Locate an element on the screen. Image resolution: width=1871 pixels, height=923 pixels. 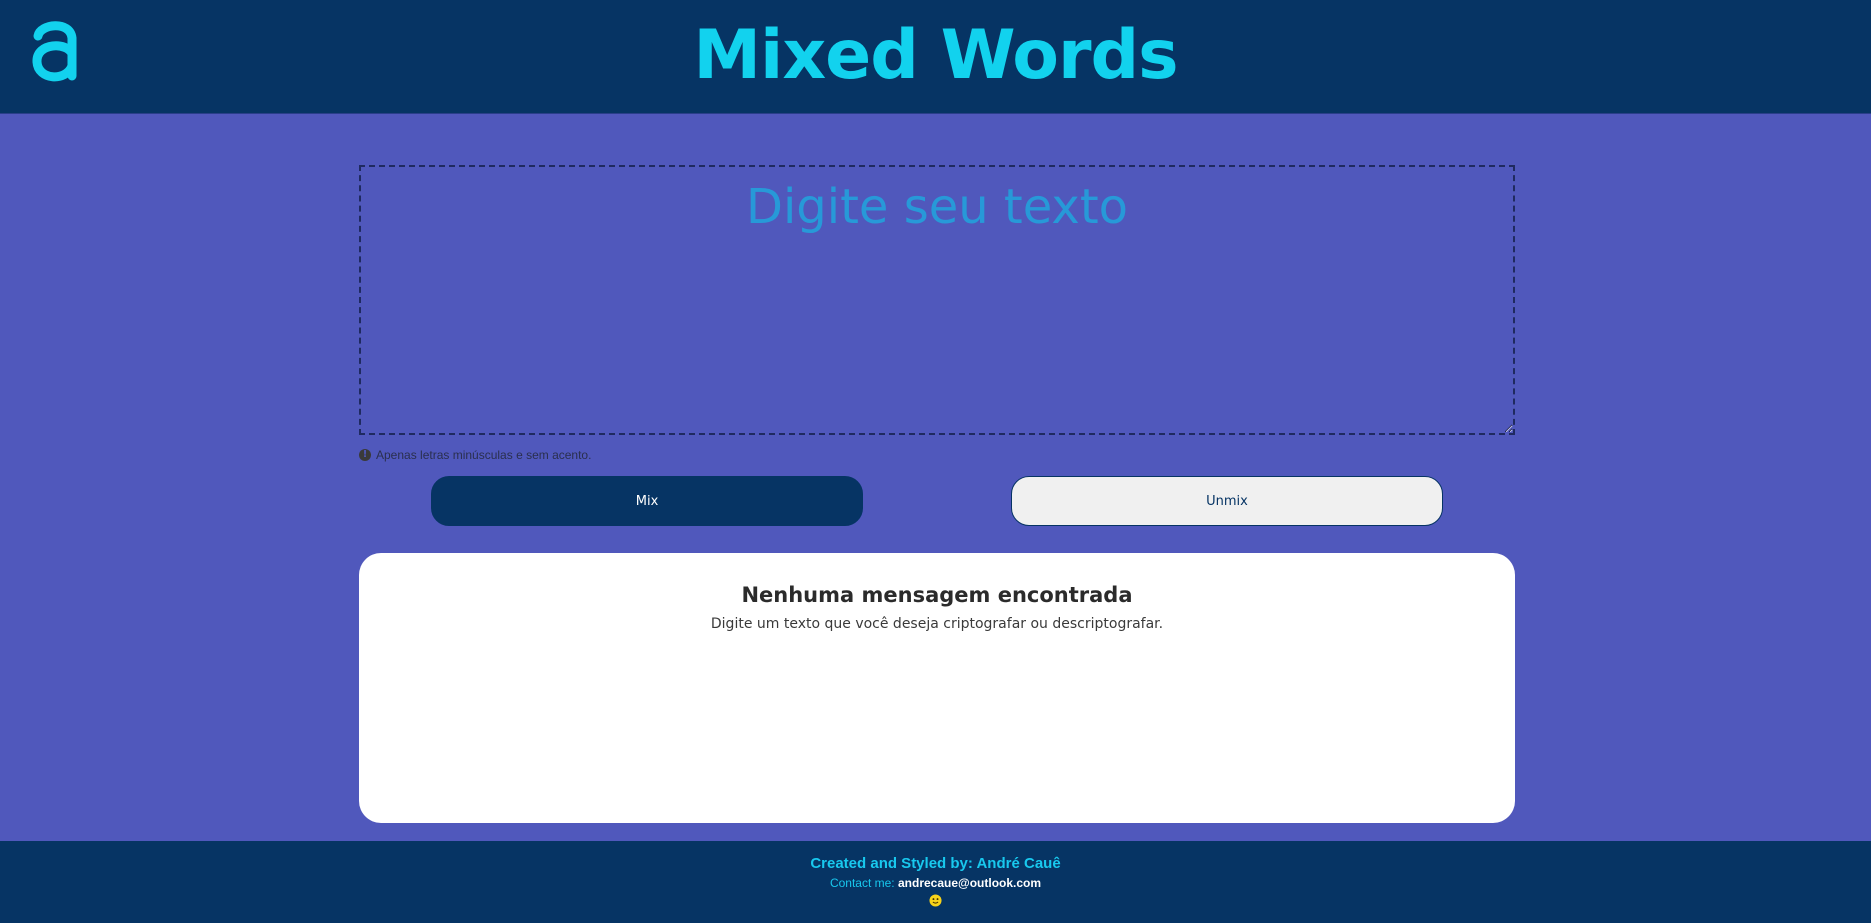
contact-label: Contact me: is located at coordinates (862, 883).